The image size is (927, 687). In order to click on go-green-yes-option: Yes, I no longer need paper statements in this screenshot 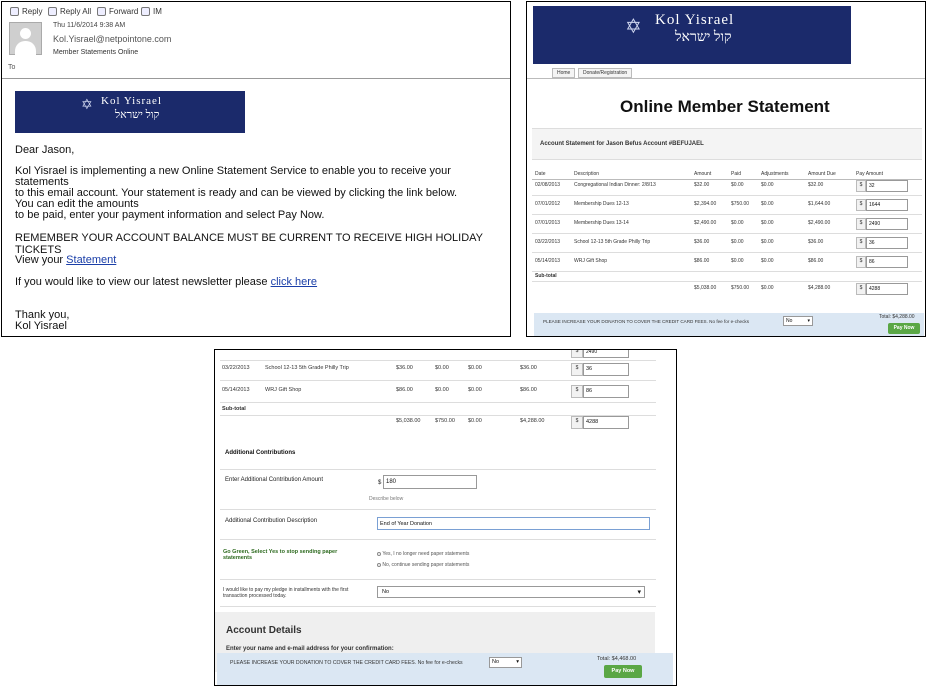, I will do `click(423, 554)`.